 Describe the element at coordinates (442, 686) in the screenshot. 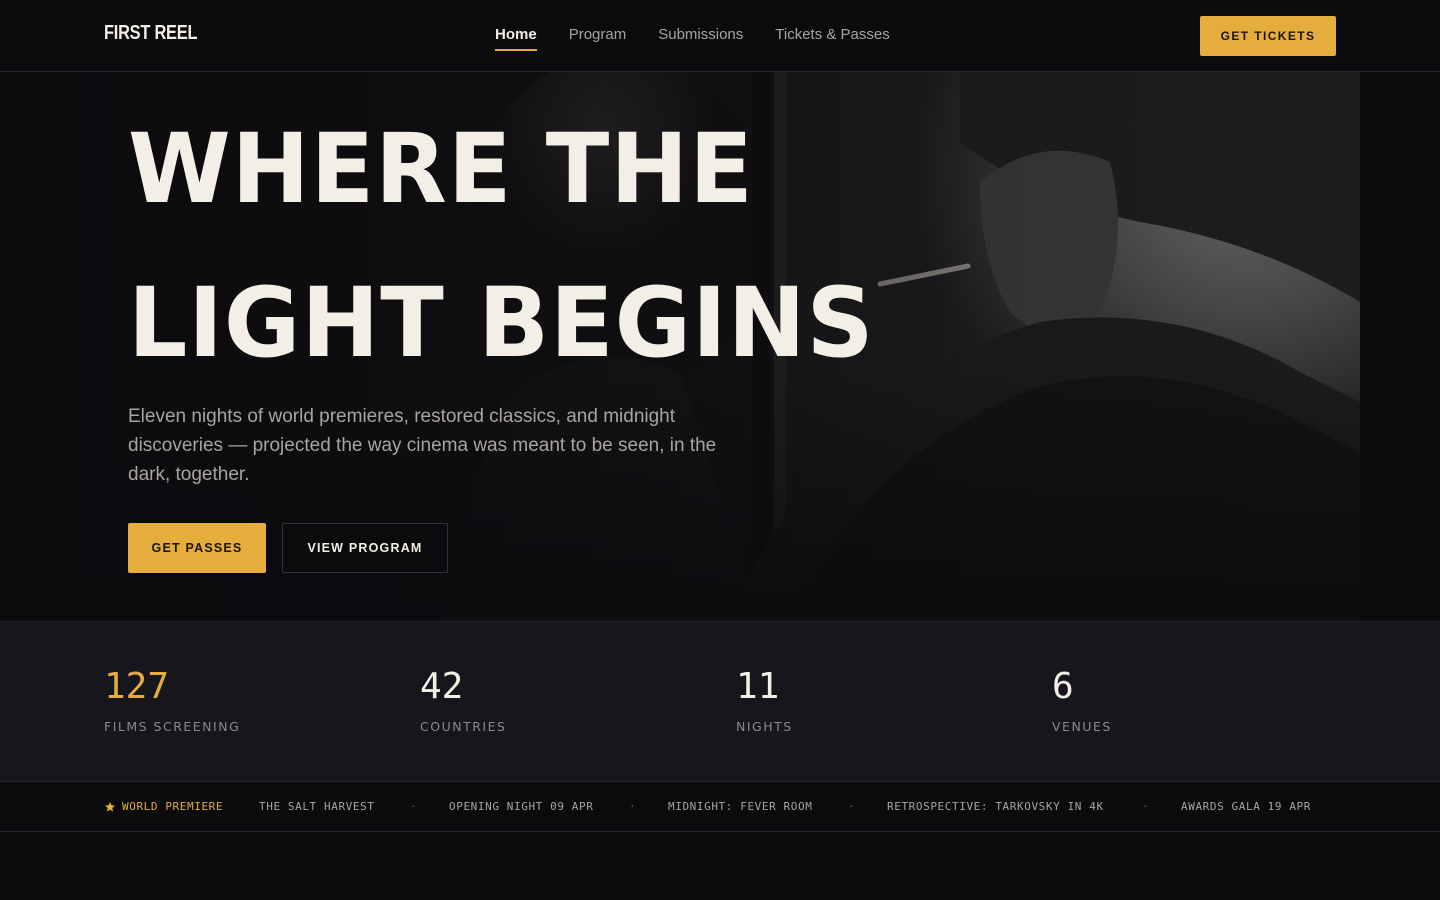

I see `stat-value: 42` at that location.